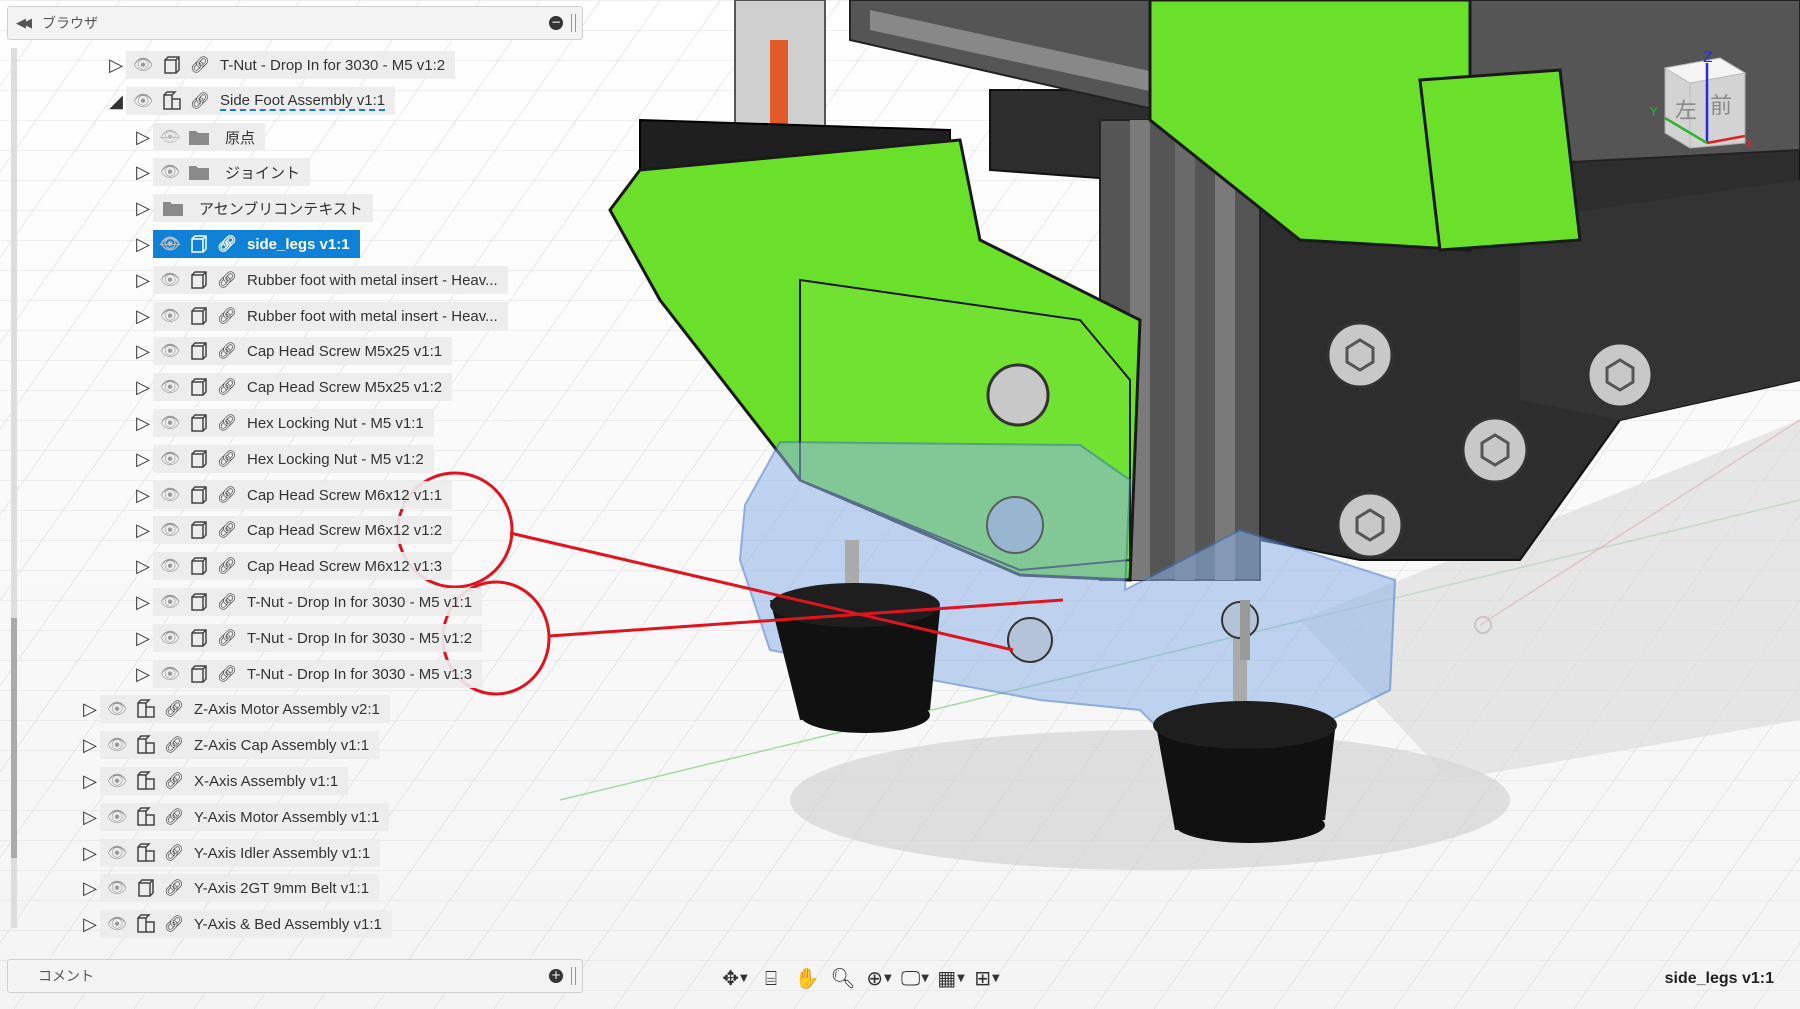 The width and height of the screenshot is (1800, 1009). Describe the element at coordinates (915, 978) in the screenshot. I see `display-settings-icon: 🖵 ▼` at that location.